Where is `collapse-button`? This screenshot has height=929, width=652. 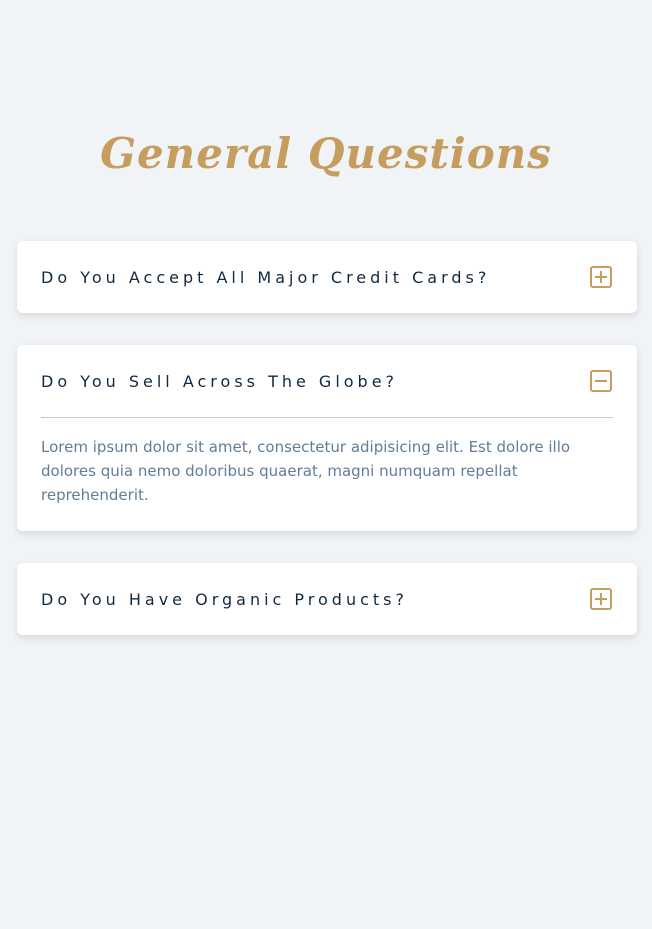 collapse-button is located at coordinates (601, 381).